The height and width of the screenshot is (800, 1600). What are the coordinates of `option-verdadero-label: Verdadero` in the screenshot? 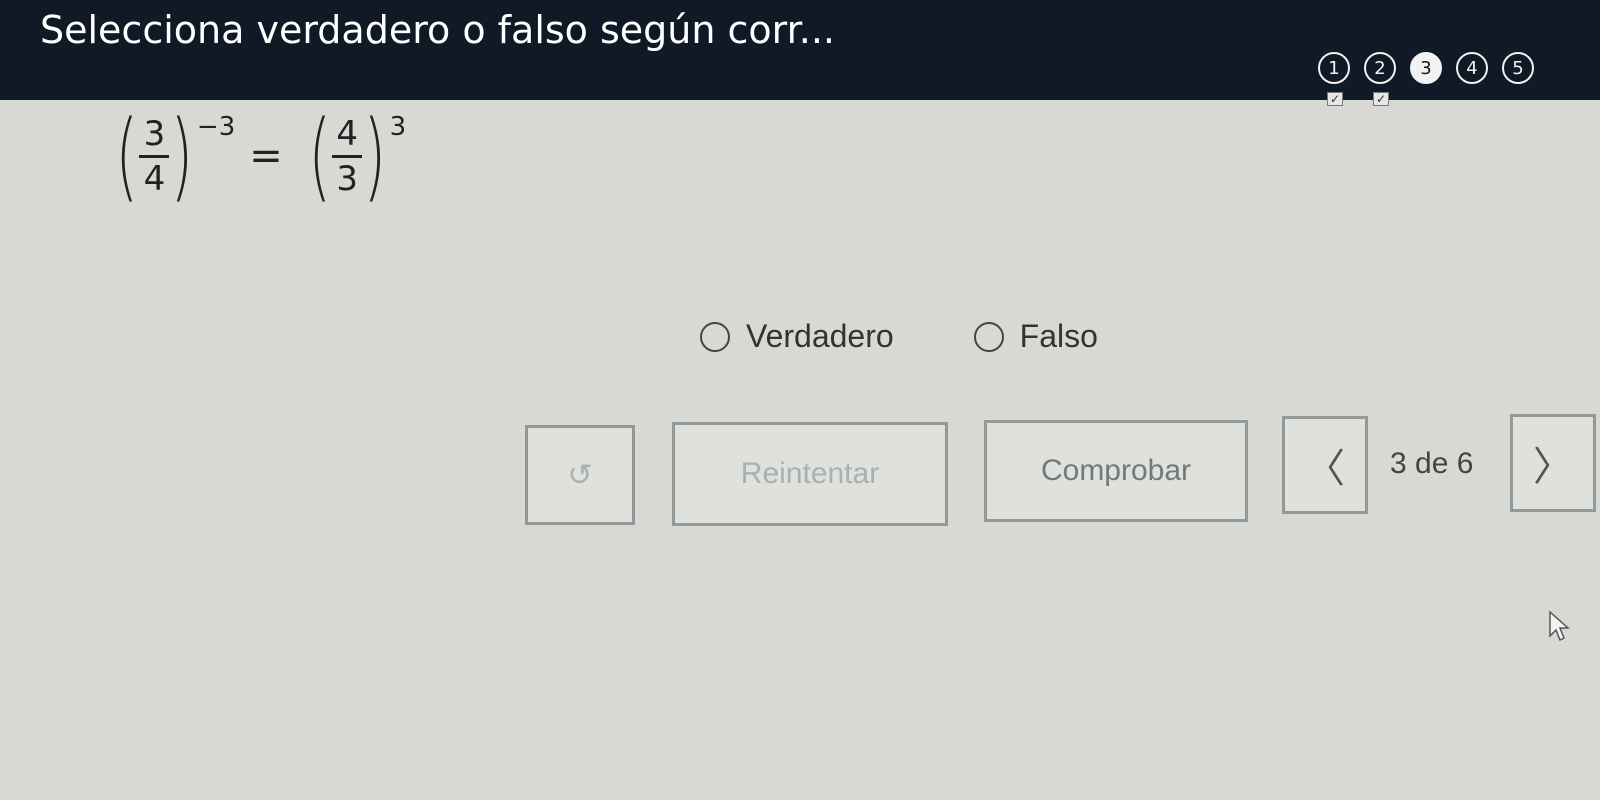 It's located at (820, 336).